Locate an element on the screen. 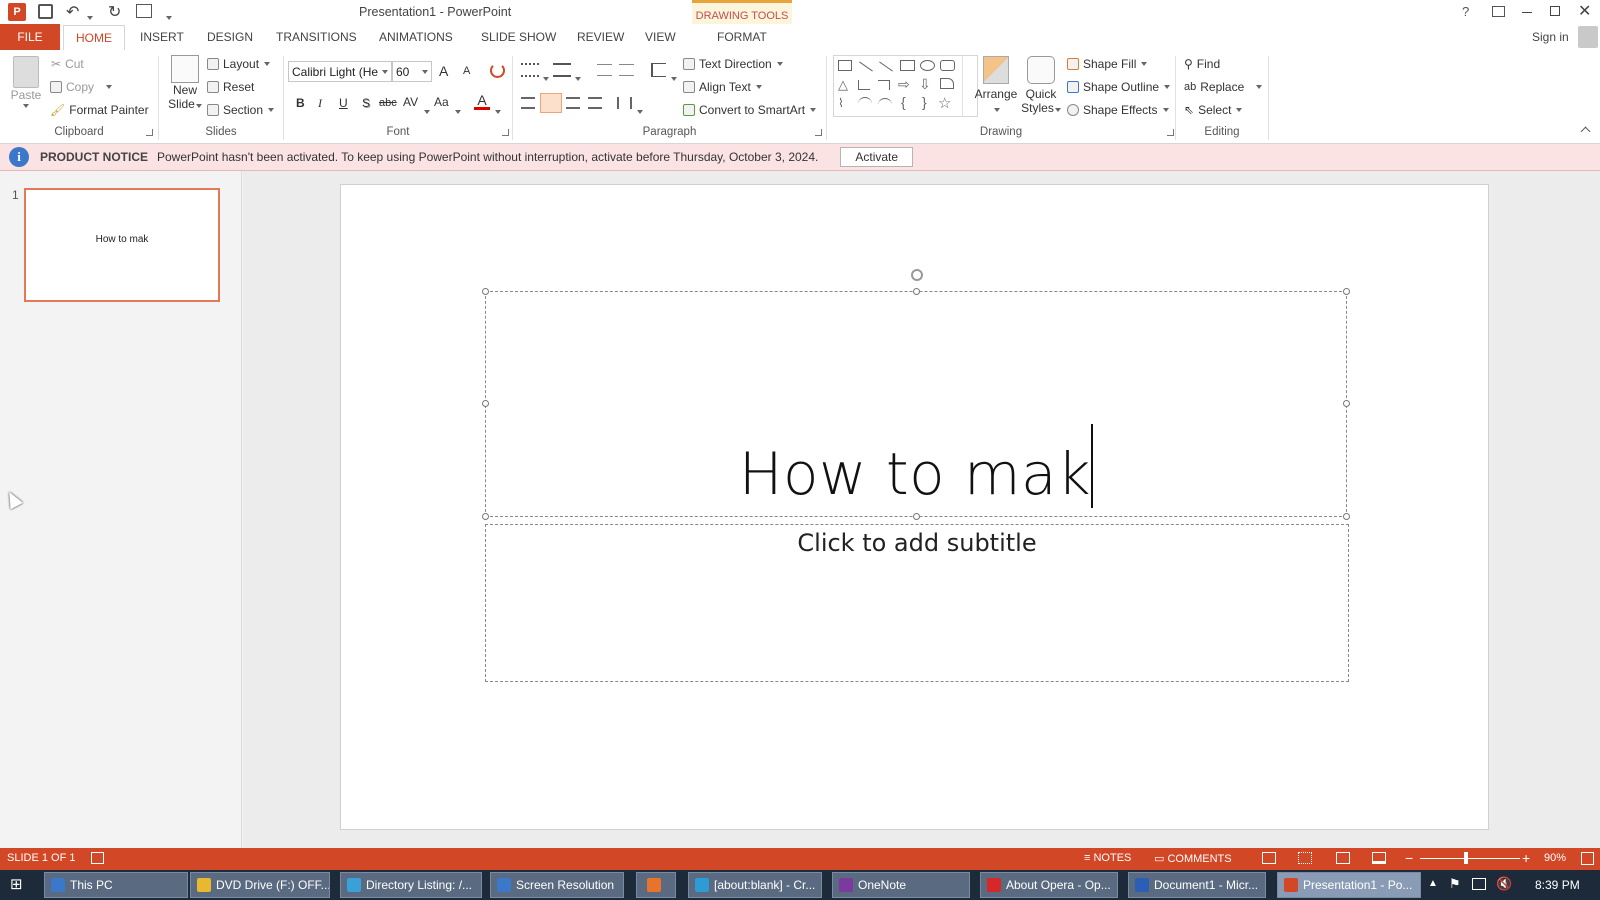  columns-icon is located at coordinates (624, 103).